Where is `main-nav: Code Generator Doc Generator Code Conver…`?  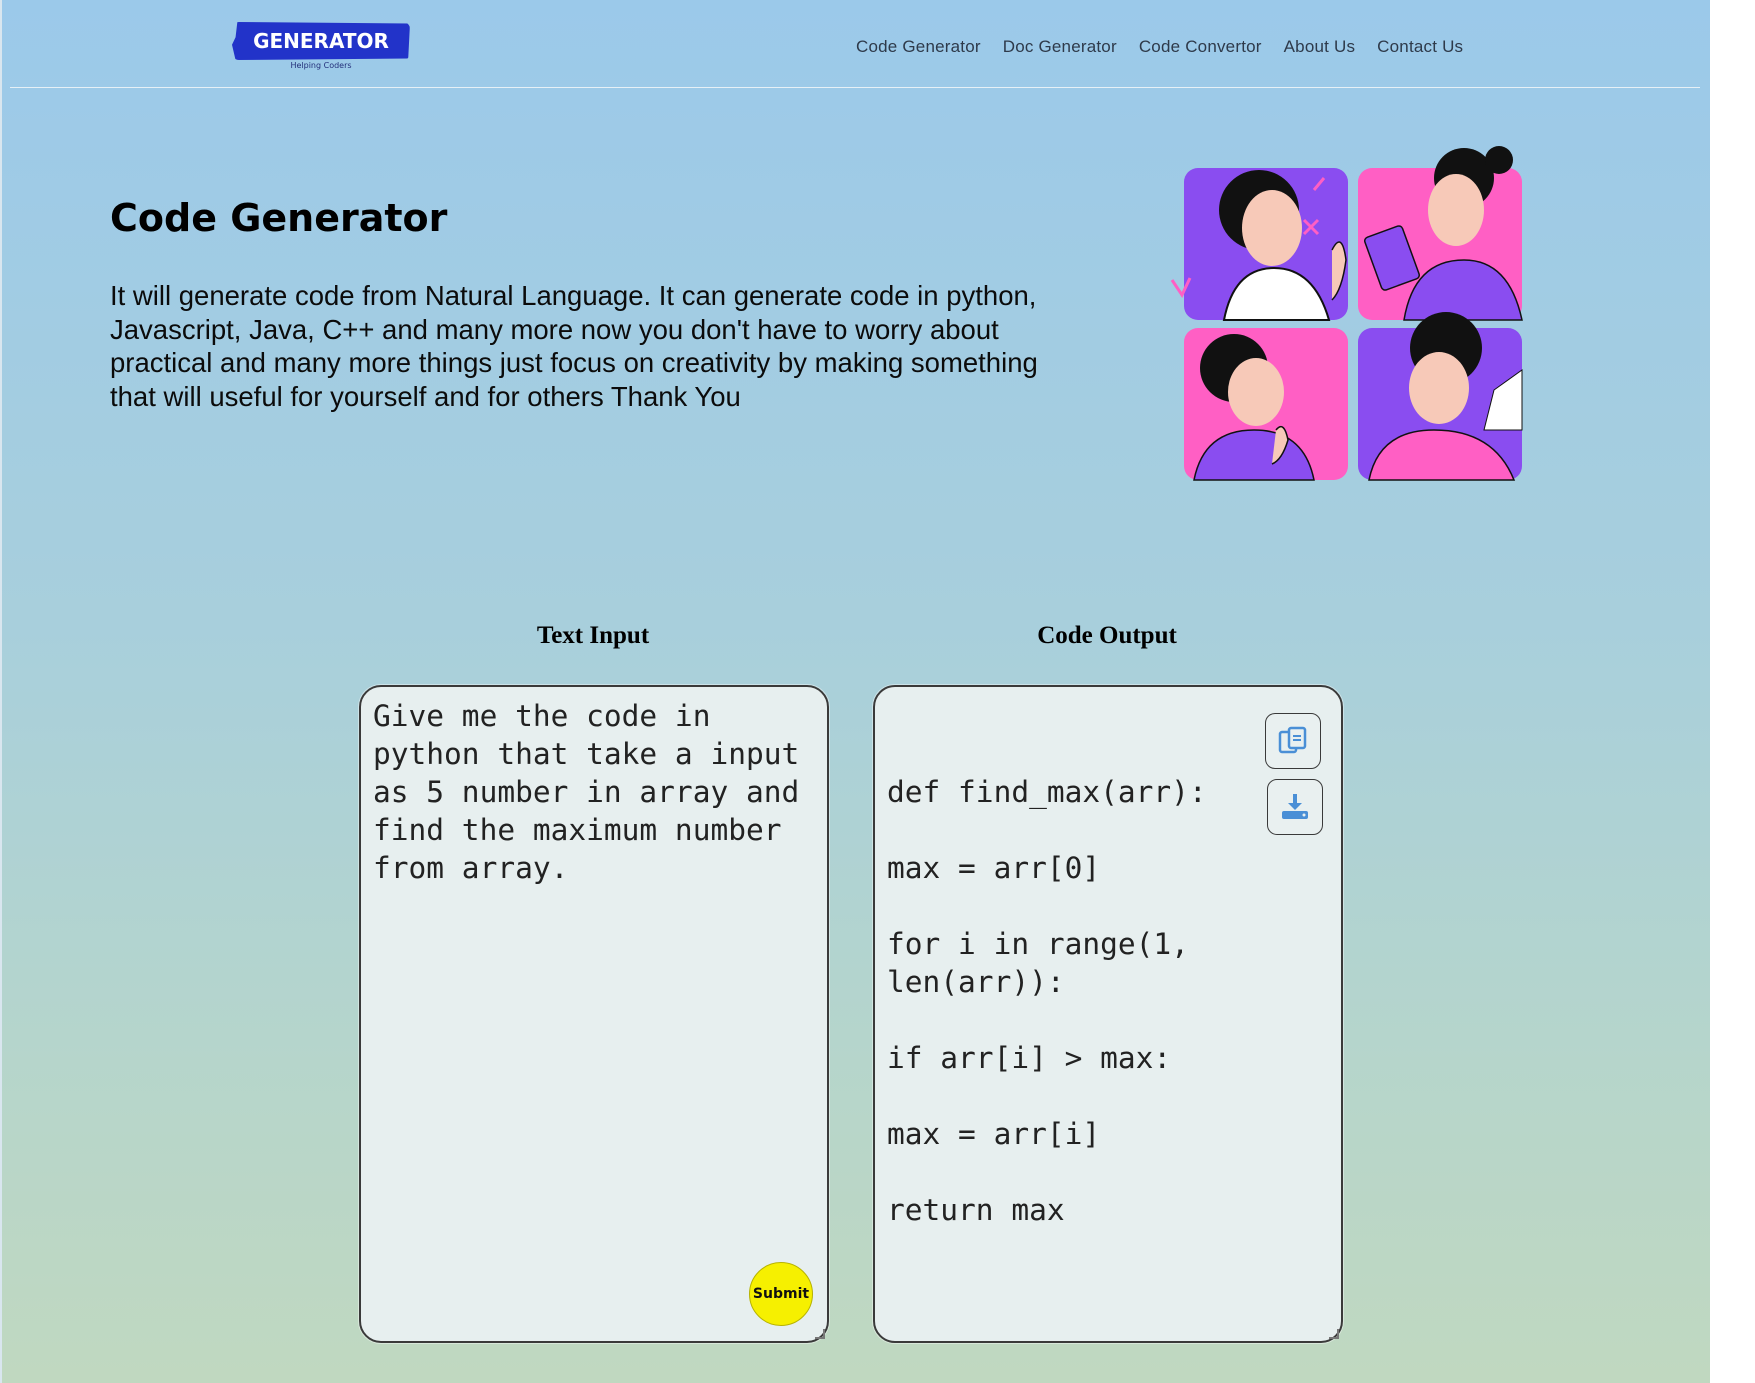
main-nav: Code Generator Doc Generator Code Conver… is located at coordinates (1159, 47).